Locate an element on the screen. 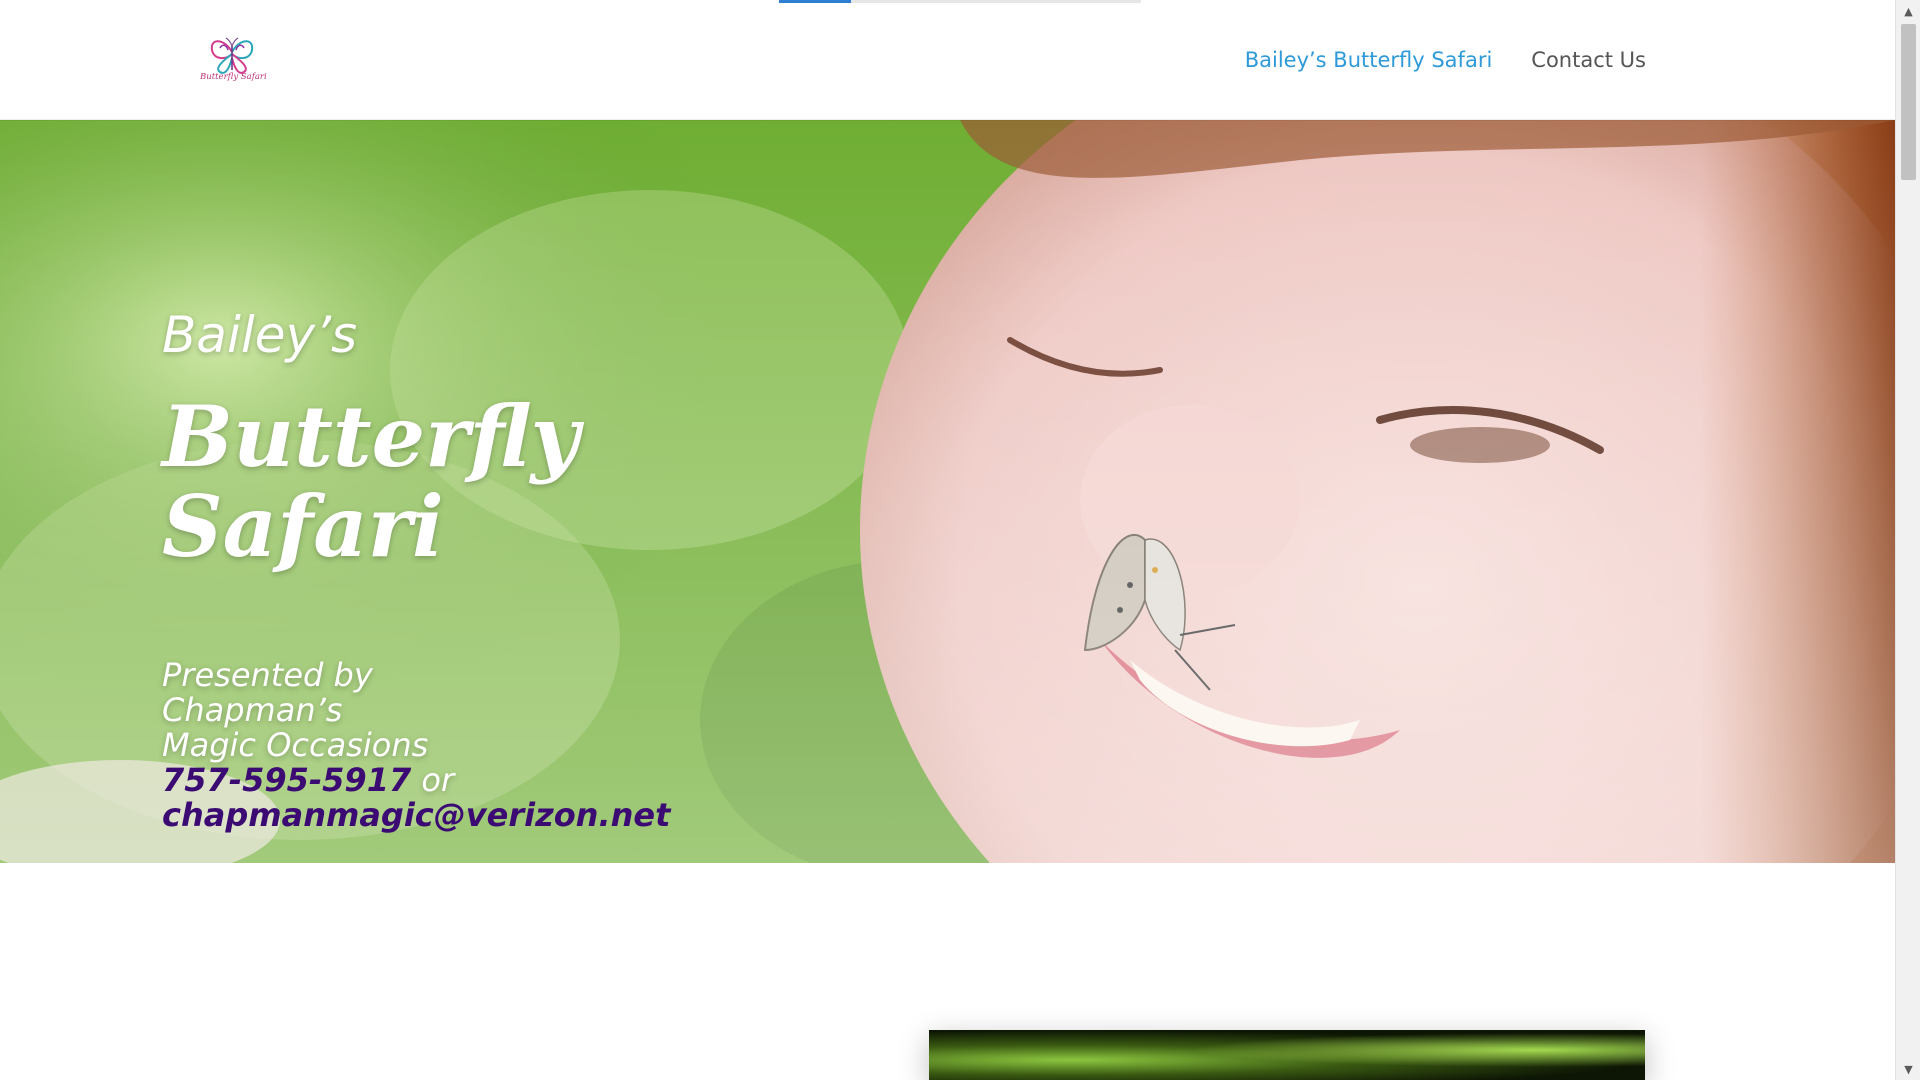  scrollbar-thumb is located at coordinates (1908, 102).